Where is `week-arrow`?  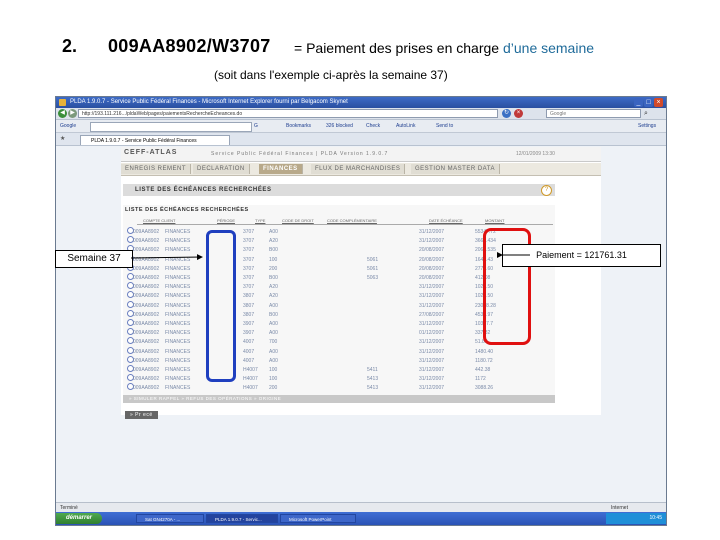
week-arrow is located at coordinates (166, 257).